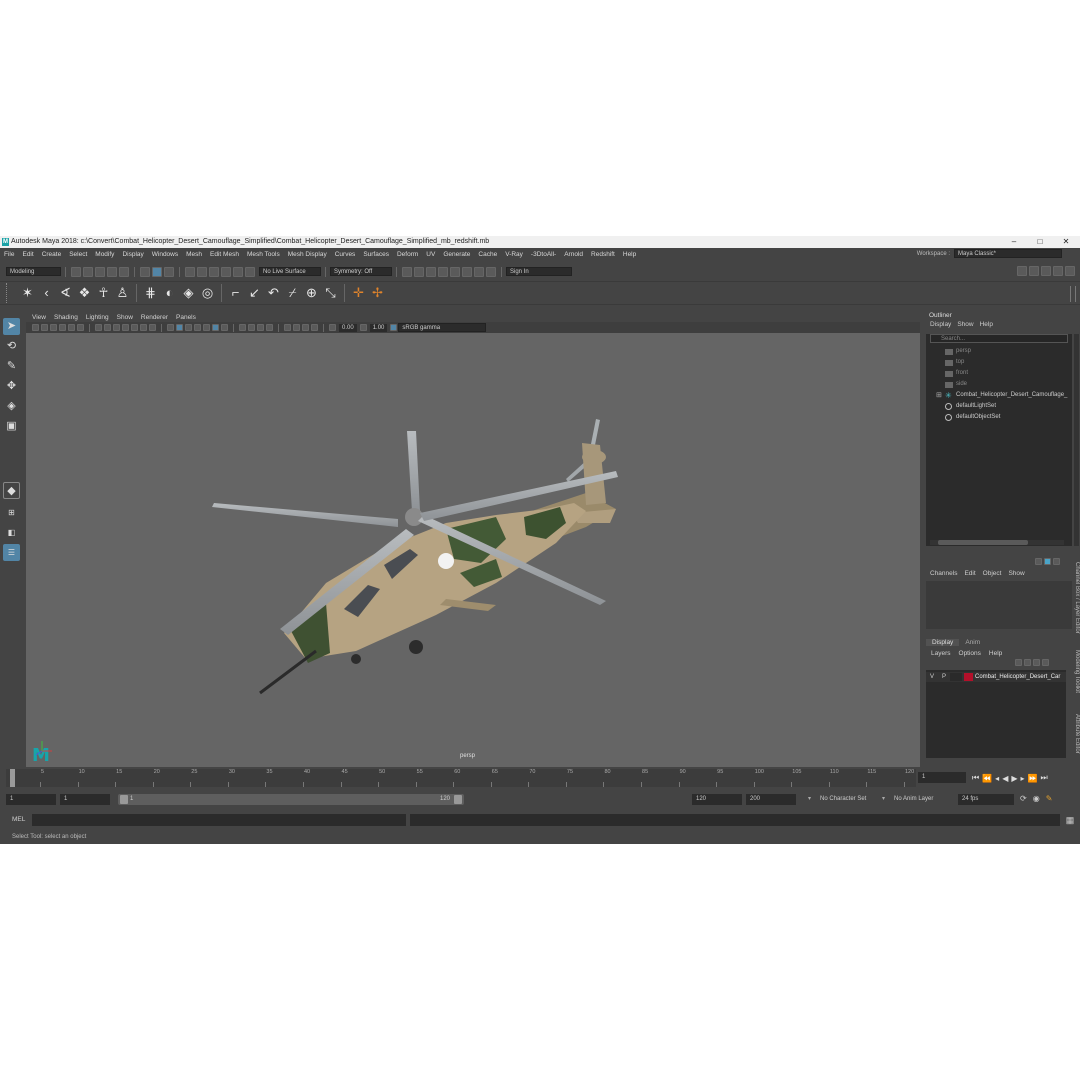 This screenshot has width=1080, height=1080. Describe the element at coordinates (543, 254) in the screenshot. I see `menu-3dtoall: -3DtoAll-` at that location.